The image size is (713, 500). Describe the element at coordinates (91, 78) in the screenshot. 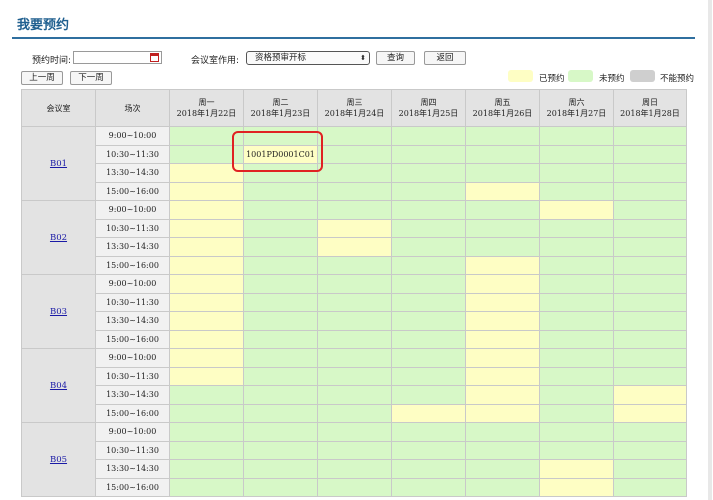

I see `next-week-button: 下一周` at that location.